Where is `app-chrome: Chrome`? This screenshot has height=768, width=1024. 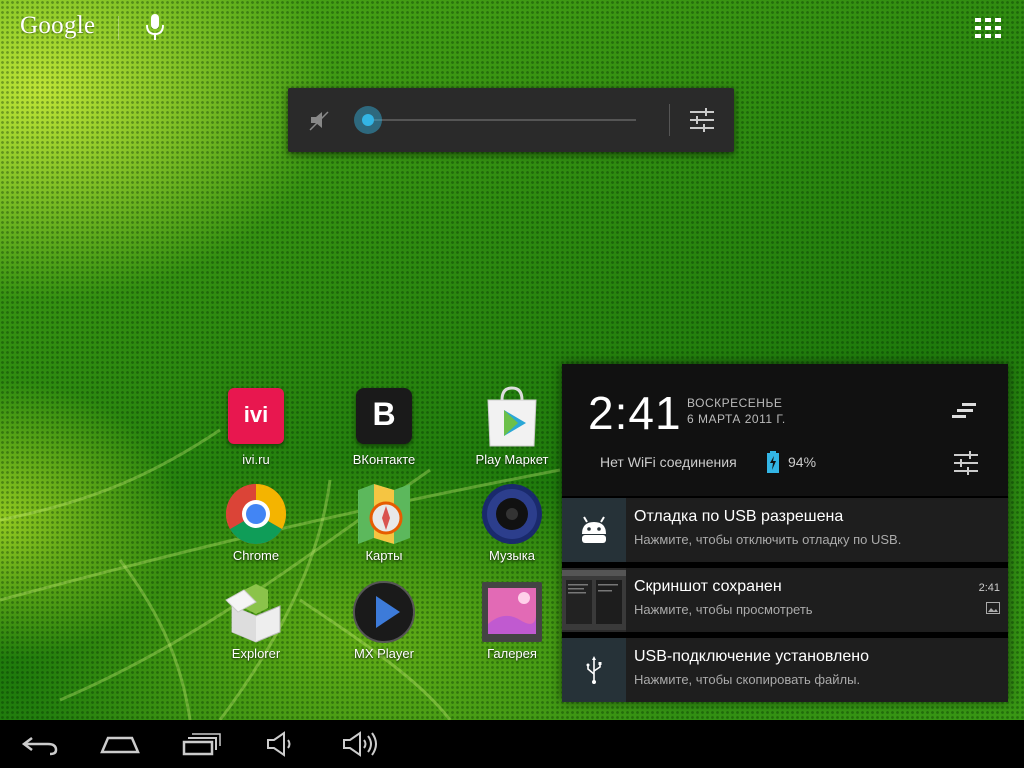 app-chrome: Chrome is located at coordinates (256, 522).